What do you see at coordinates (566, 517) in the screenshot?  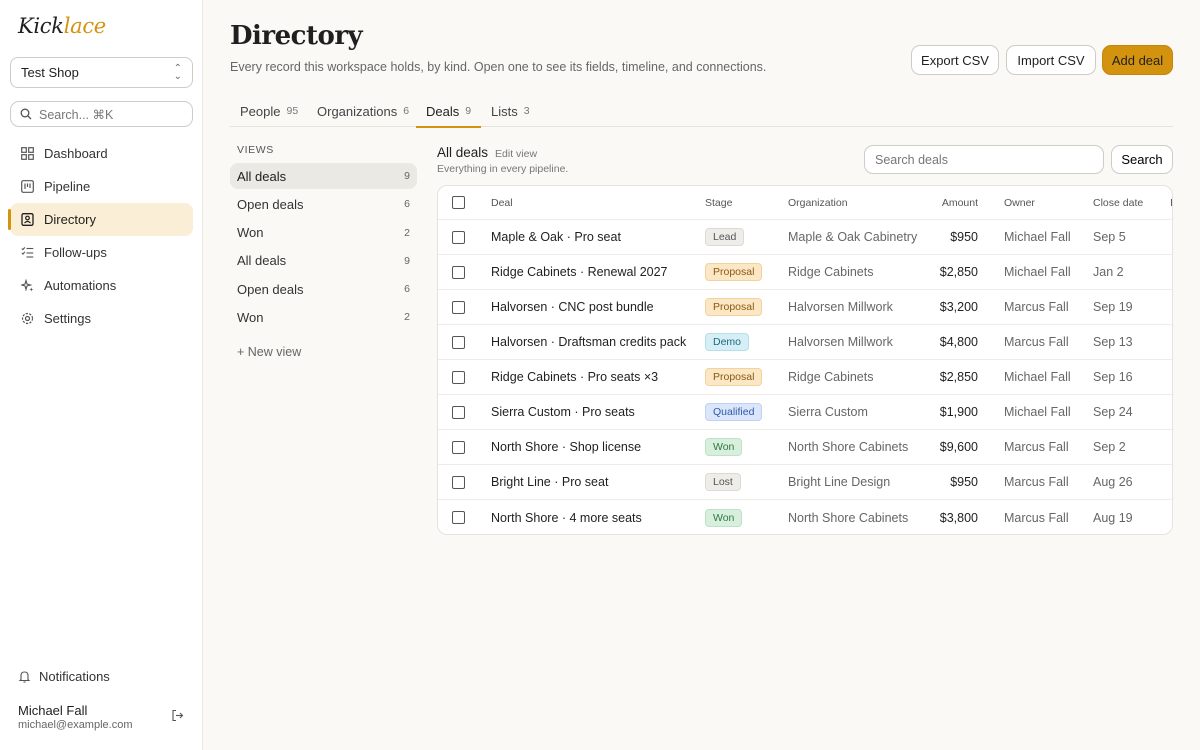 I see `deal-name: North Shore · 4 more seats` at bounding box center [566, 517].